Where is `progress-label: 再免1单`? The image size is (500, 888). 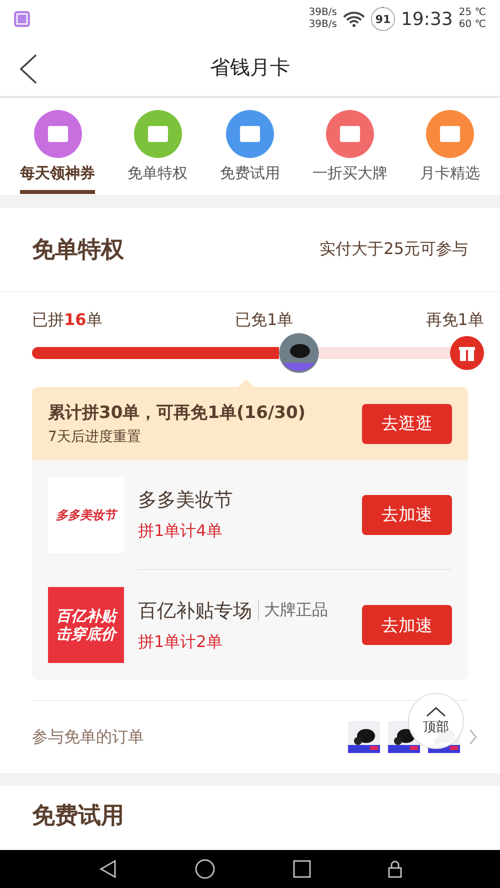
progress-label: 再免1单 is located at coordinates (455, 320).